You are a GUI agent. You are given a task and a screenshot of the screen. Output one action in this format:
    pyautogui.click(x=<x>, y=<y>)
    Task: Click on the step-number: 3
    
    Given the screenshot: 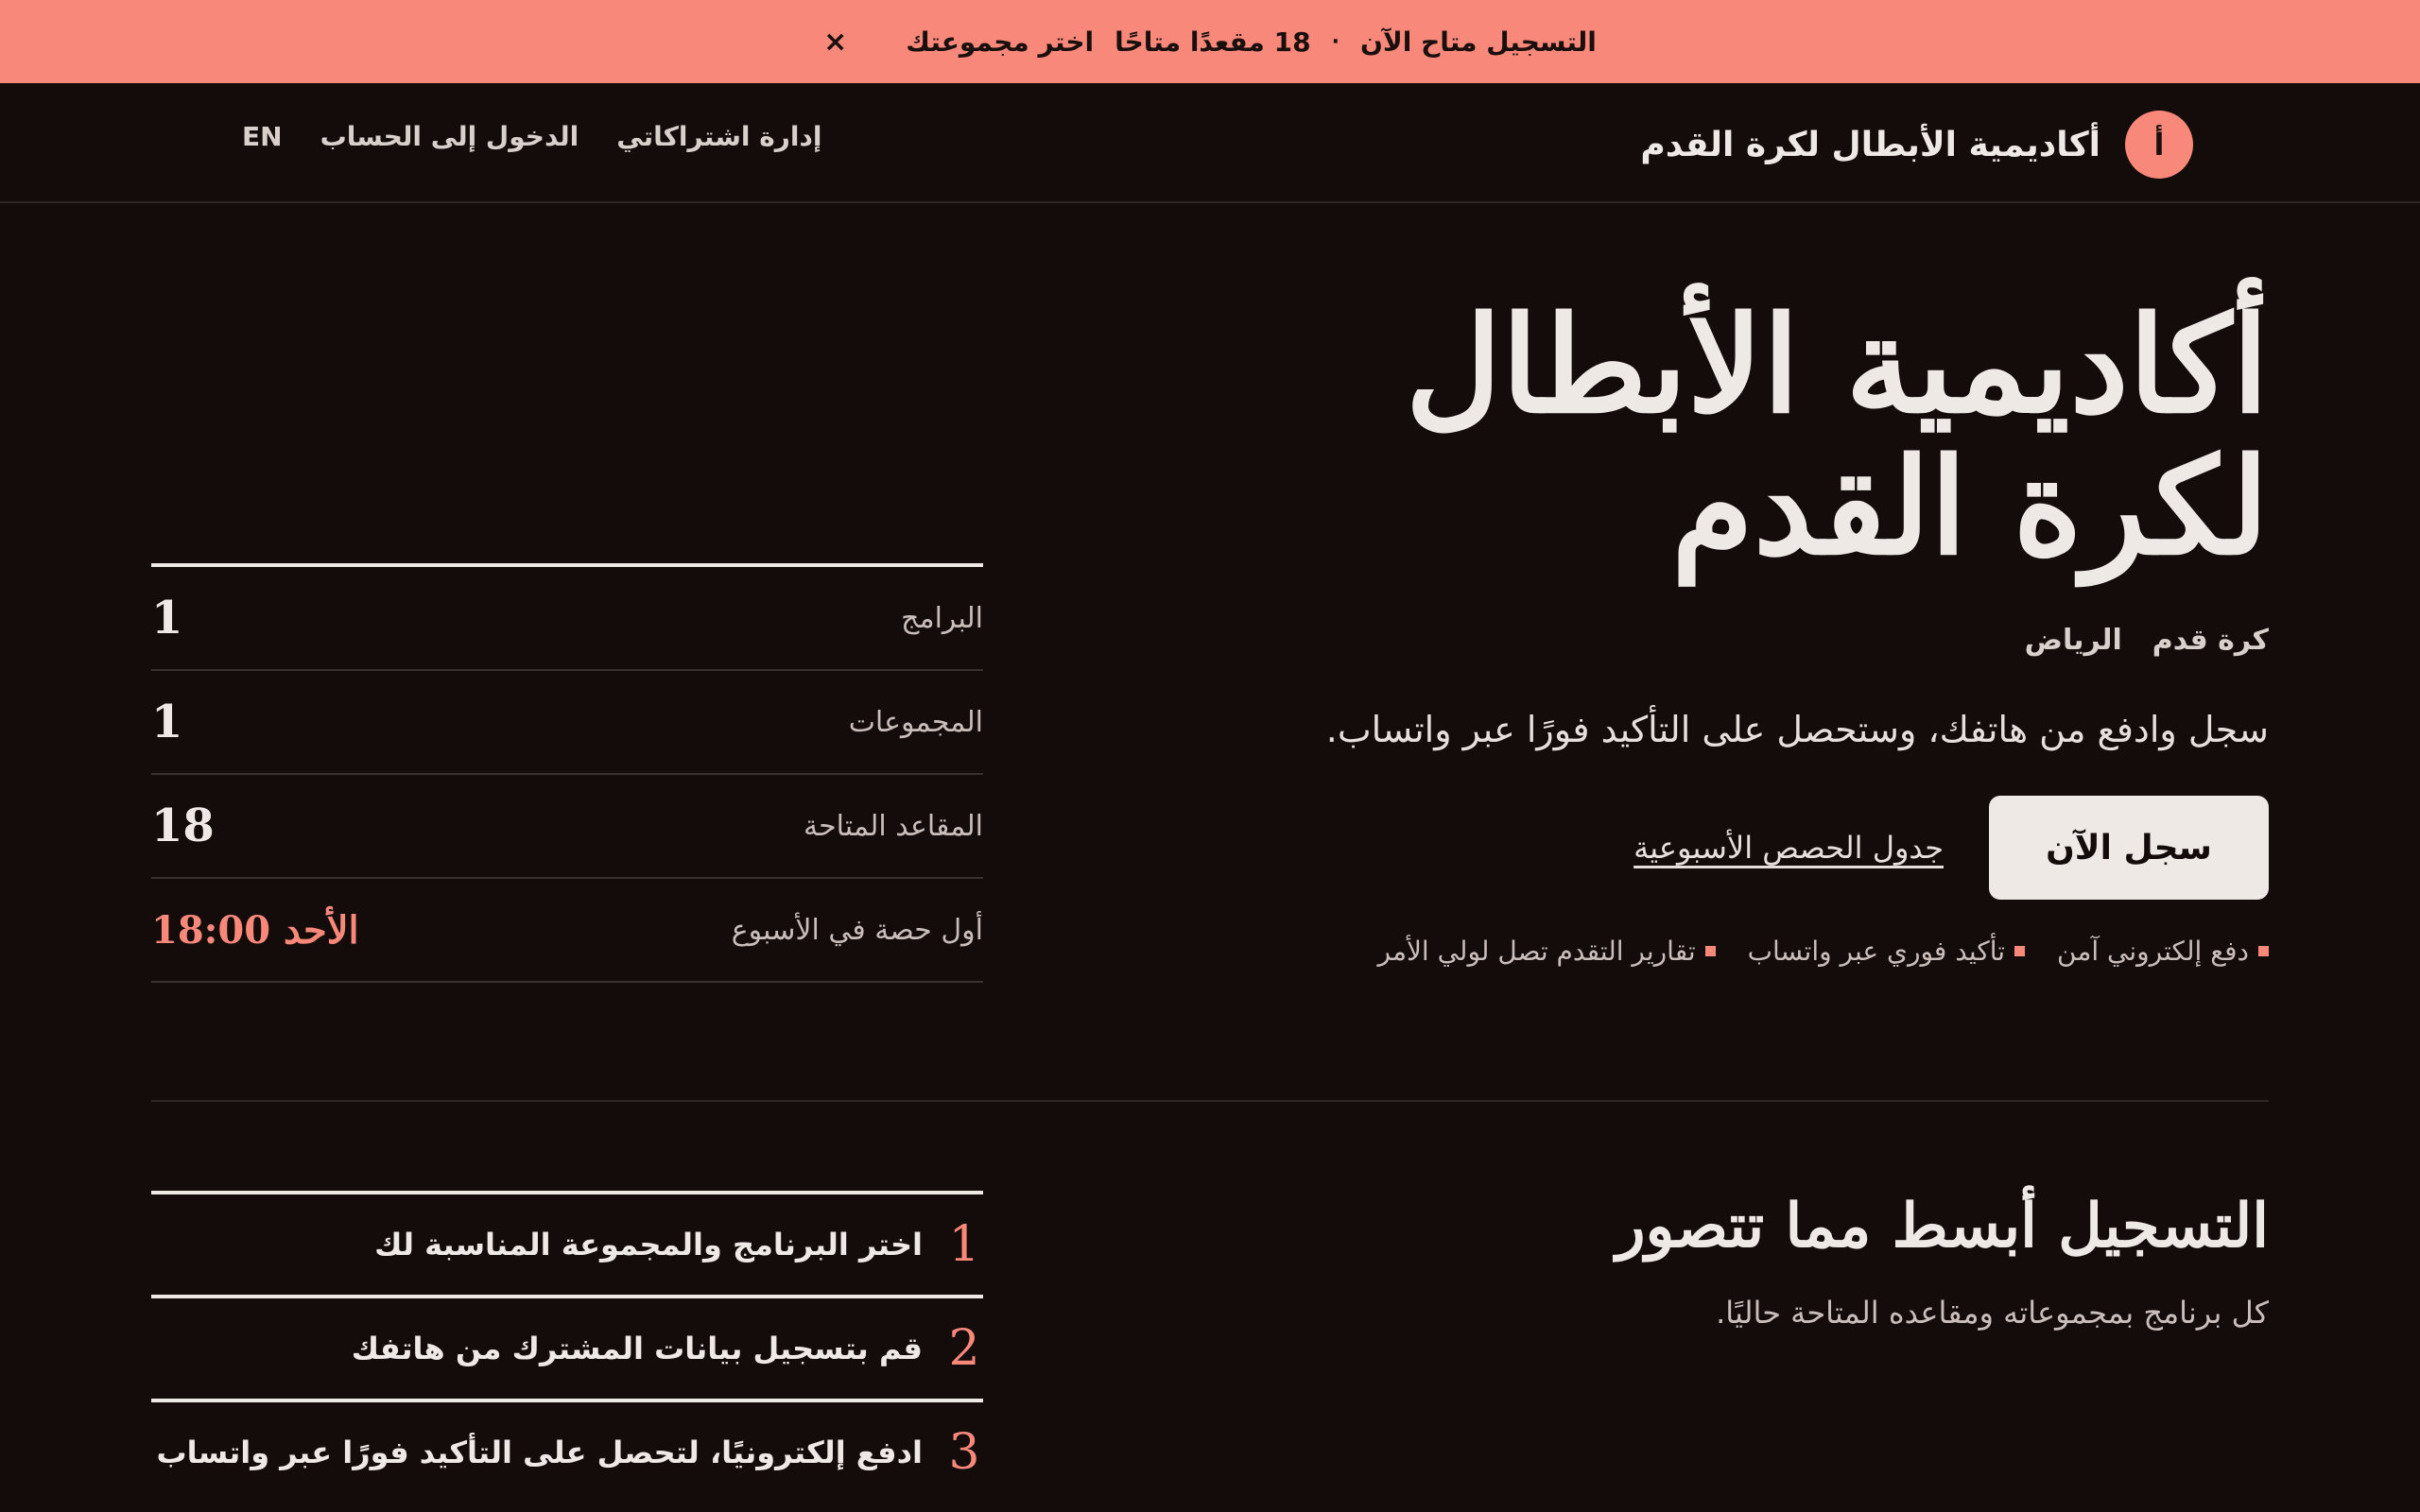 What is the action you would take?
    pyautogui.click(x=964, y=1452)
    